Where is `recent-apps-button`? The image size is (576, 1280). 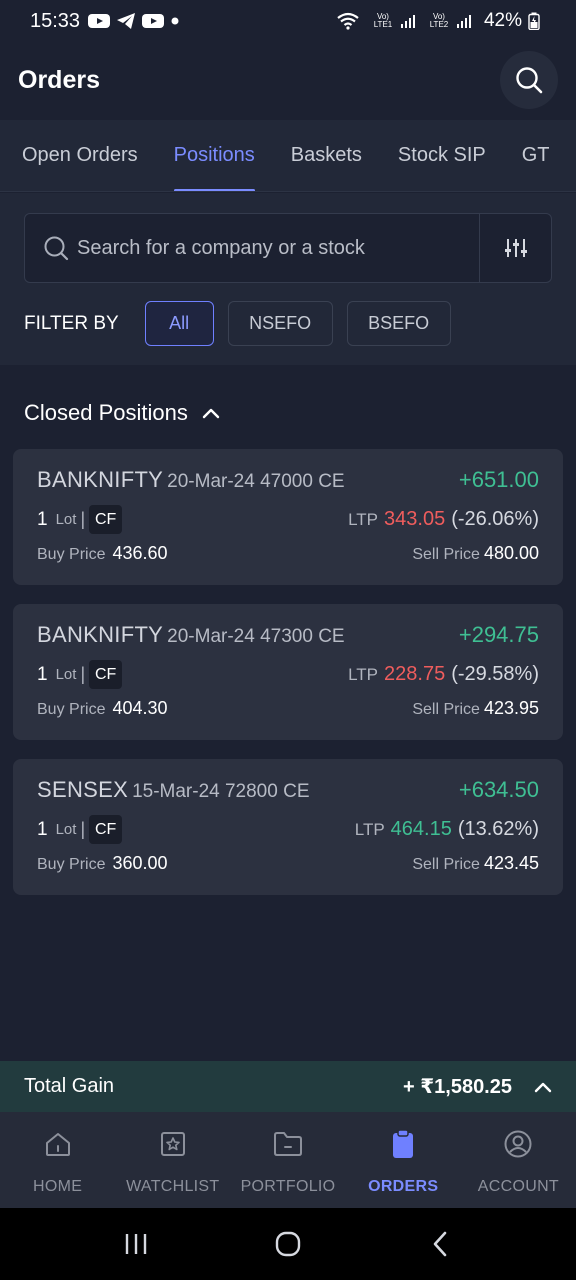 recent-apps-button is located at coordinates (136, 1244).